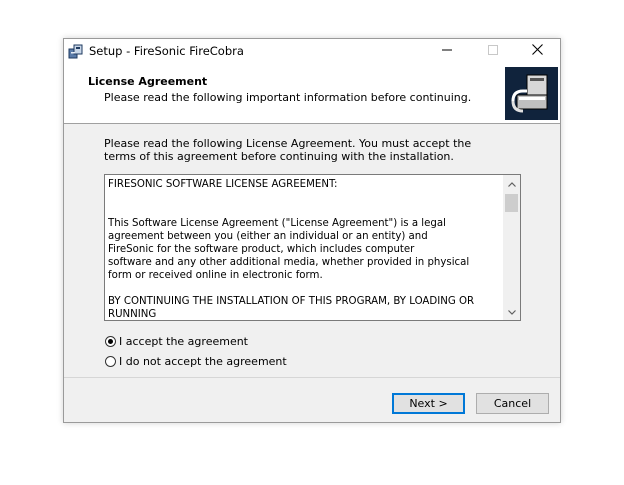  I want to click on minimize-button, so click(447, 51).